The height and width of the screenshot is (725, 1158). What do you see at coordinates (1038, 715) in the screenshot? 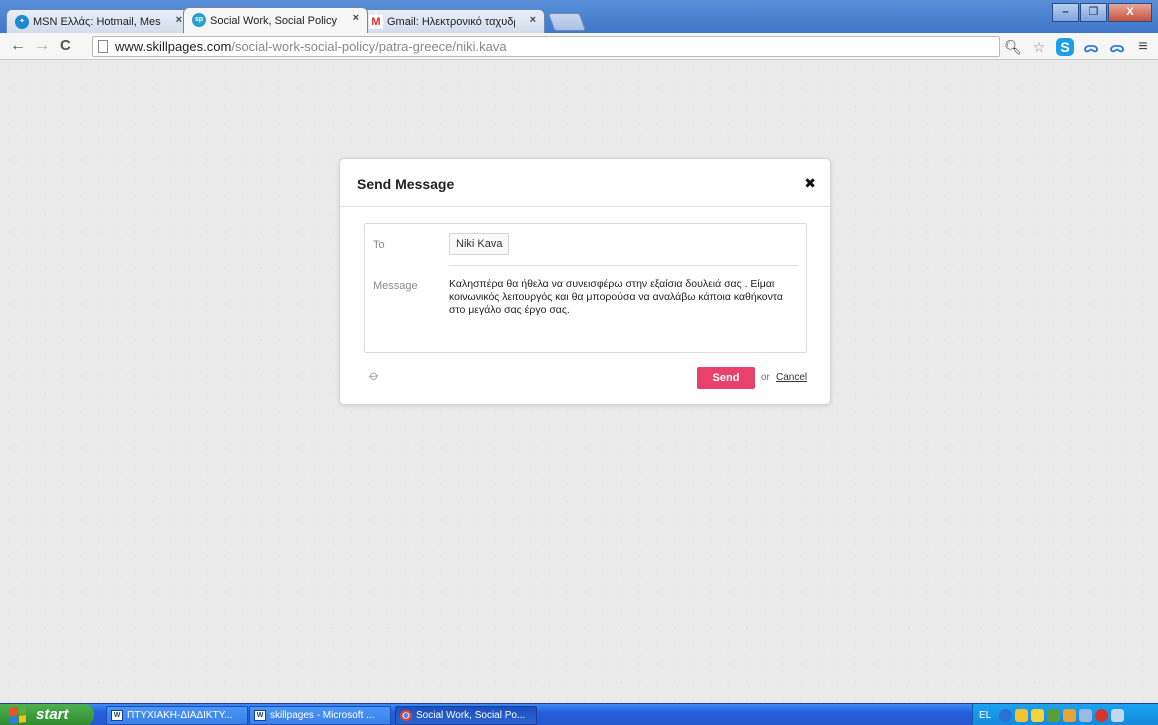
I see `star-tray-icon` at bounding box center [1038, 715].